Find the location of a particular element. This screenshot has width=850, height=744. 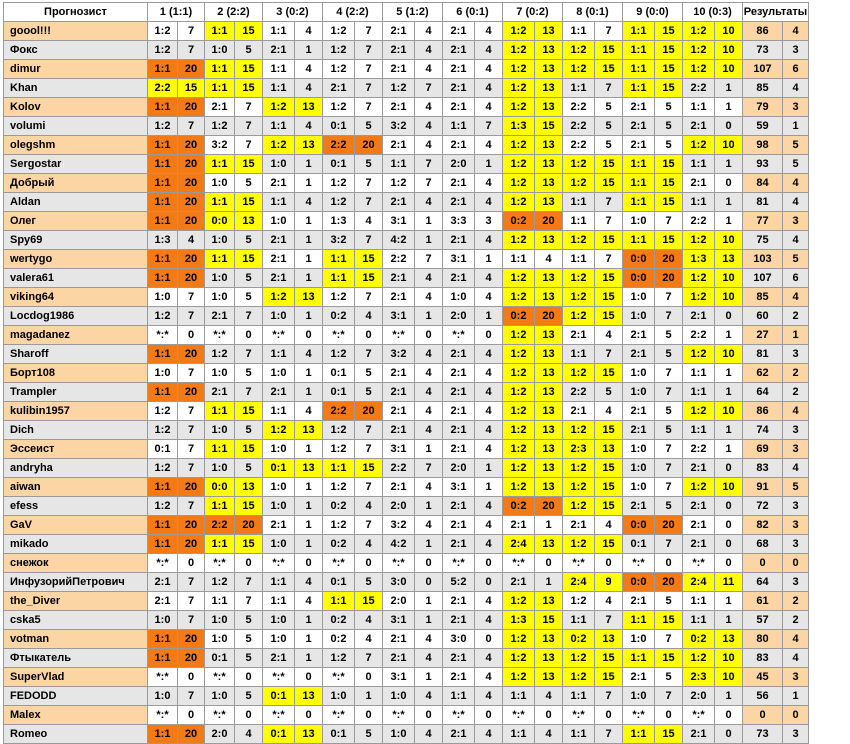

prediction-cell: 2:4 is located at coordinates (578, 582).